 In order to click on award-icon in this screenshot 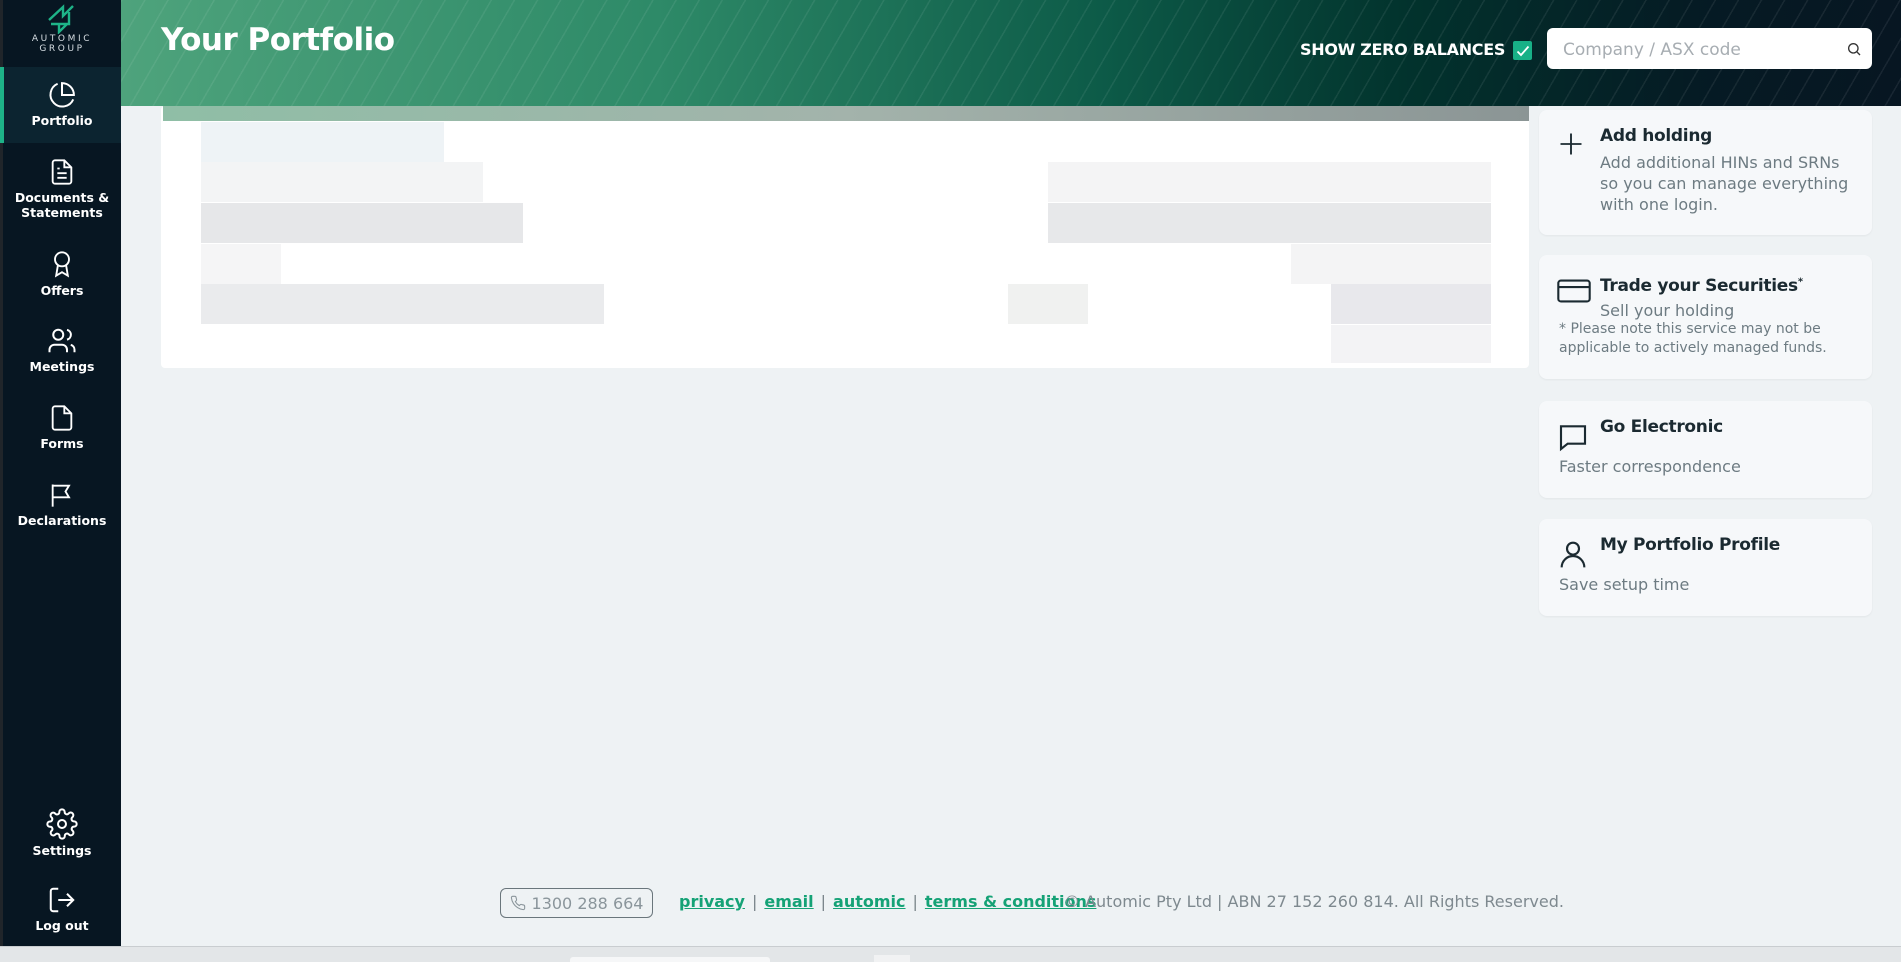, I will do `click(62, 264)`.